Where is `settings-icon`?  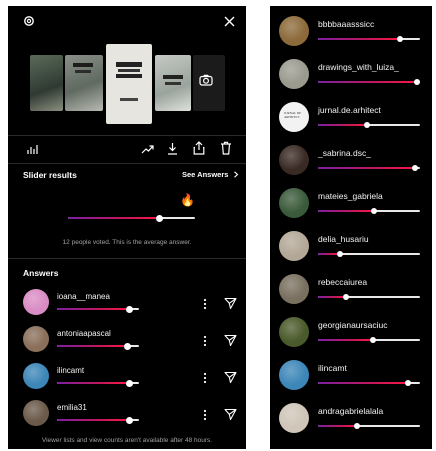 settings-icon is located at coordinates (29, 21).